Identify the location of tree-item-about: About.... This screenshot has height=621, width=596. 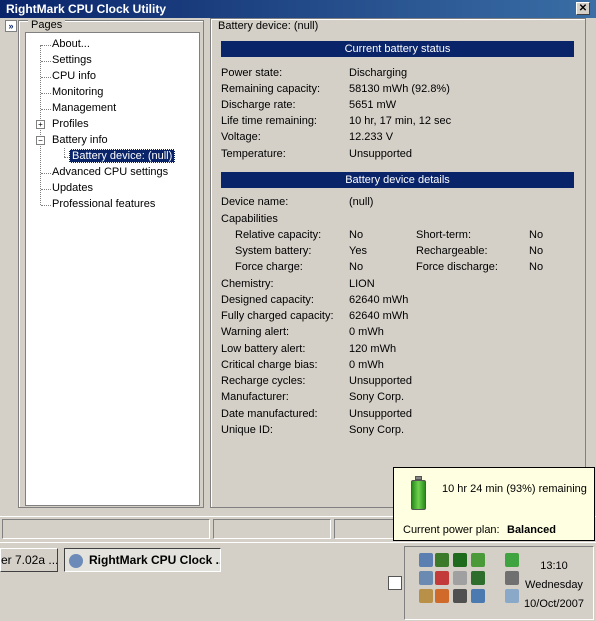
(71, 44).